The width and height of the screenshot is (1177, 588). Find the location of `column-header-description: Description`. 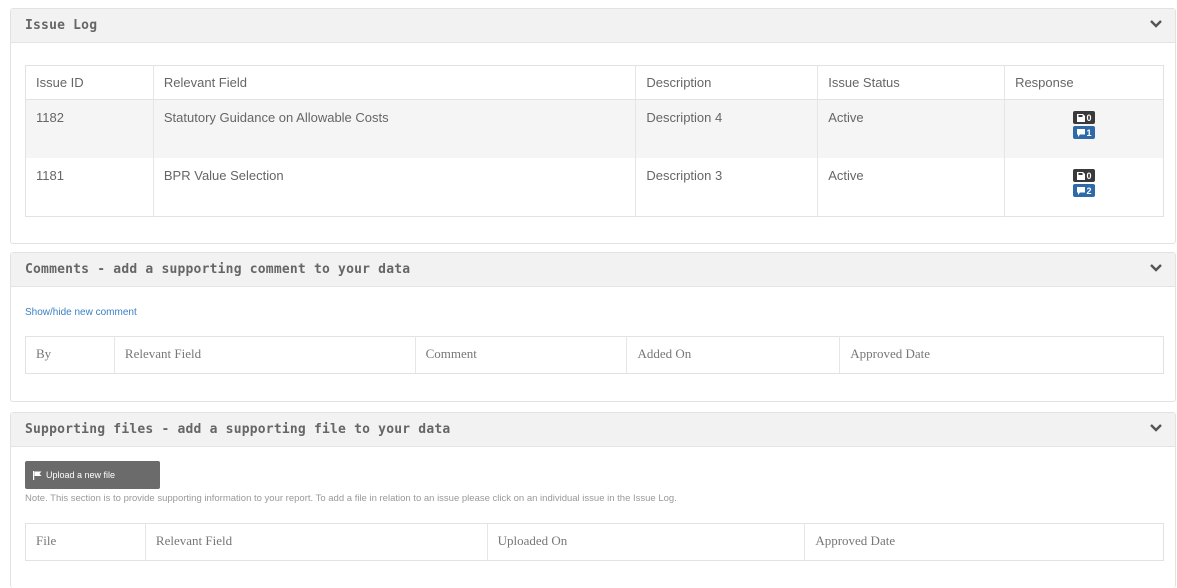

column-header-description: Description is located at coordinates (726, 82).